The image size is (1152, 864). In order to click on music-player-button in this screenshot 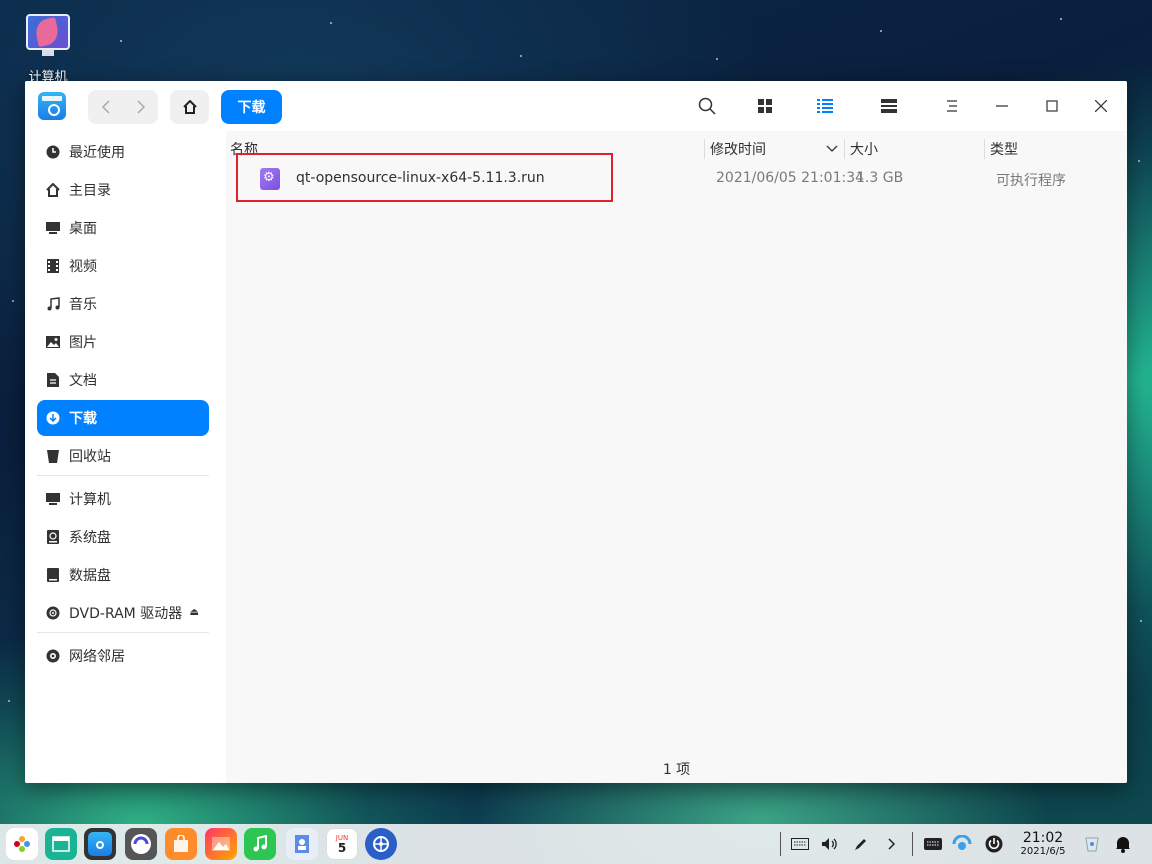, I will do `click(260, 844)`.